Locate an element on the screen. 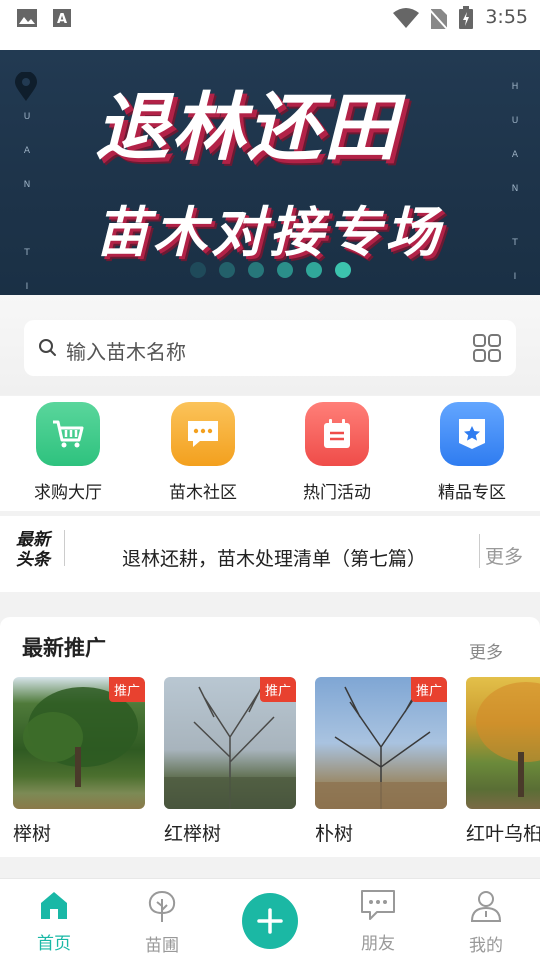  shopping-cart-icon is located at coordinates (68, 434).